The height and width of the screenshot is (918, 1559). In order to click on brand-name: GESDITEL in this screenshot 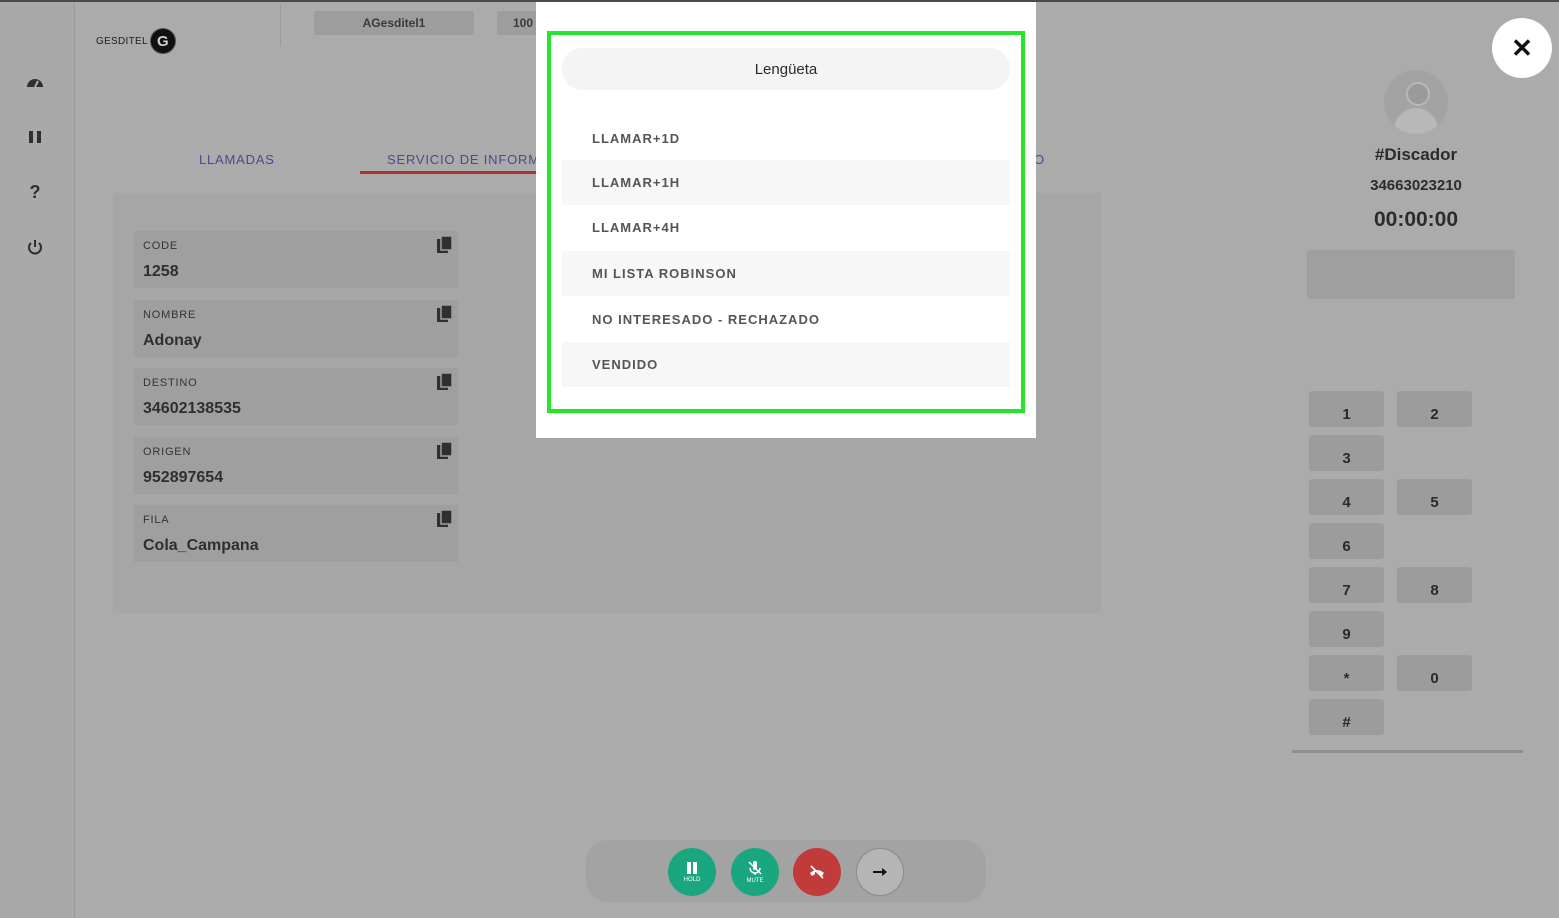, I will do `click(122, 41)`.